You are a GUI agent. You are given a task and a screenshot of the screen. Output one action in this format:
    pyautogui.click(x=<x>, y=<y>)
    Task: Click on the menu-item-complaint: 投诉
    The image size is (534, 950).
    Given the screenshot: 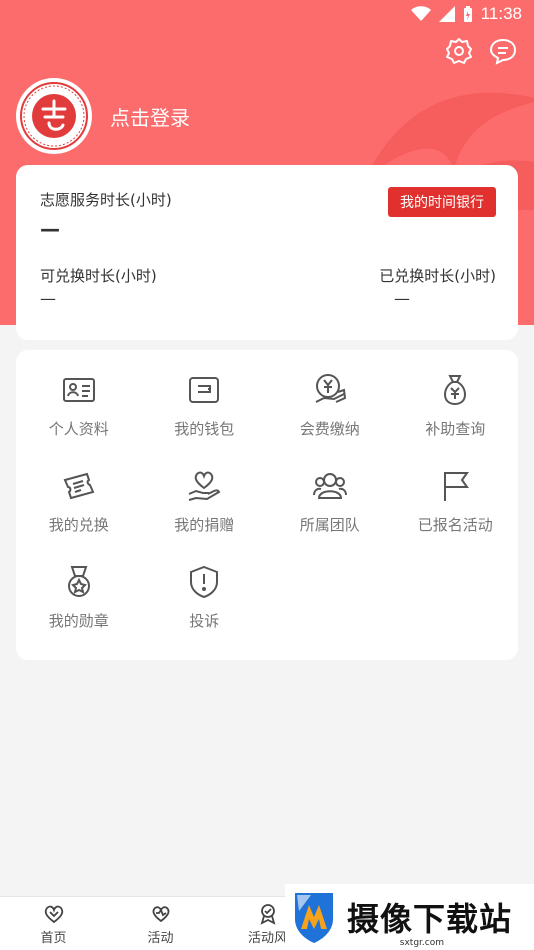 What is the action you would take?
    pyautogui.click(x=205, y=612)
    